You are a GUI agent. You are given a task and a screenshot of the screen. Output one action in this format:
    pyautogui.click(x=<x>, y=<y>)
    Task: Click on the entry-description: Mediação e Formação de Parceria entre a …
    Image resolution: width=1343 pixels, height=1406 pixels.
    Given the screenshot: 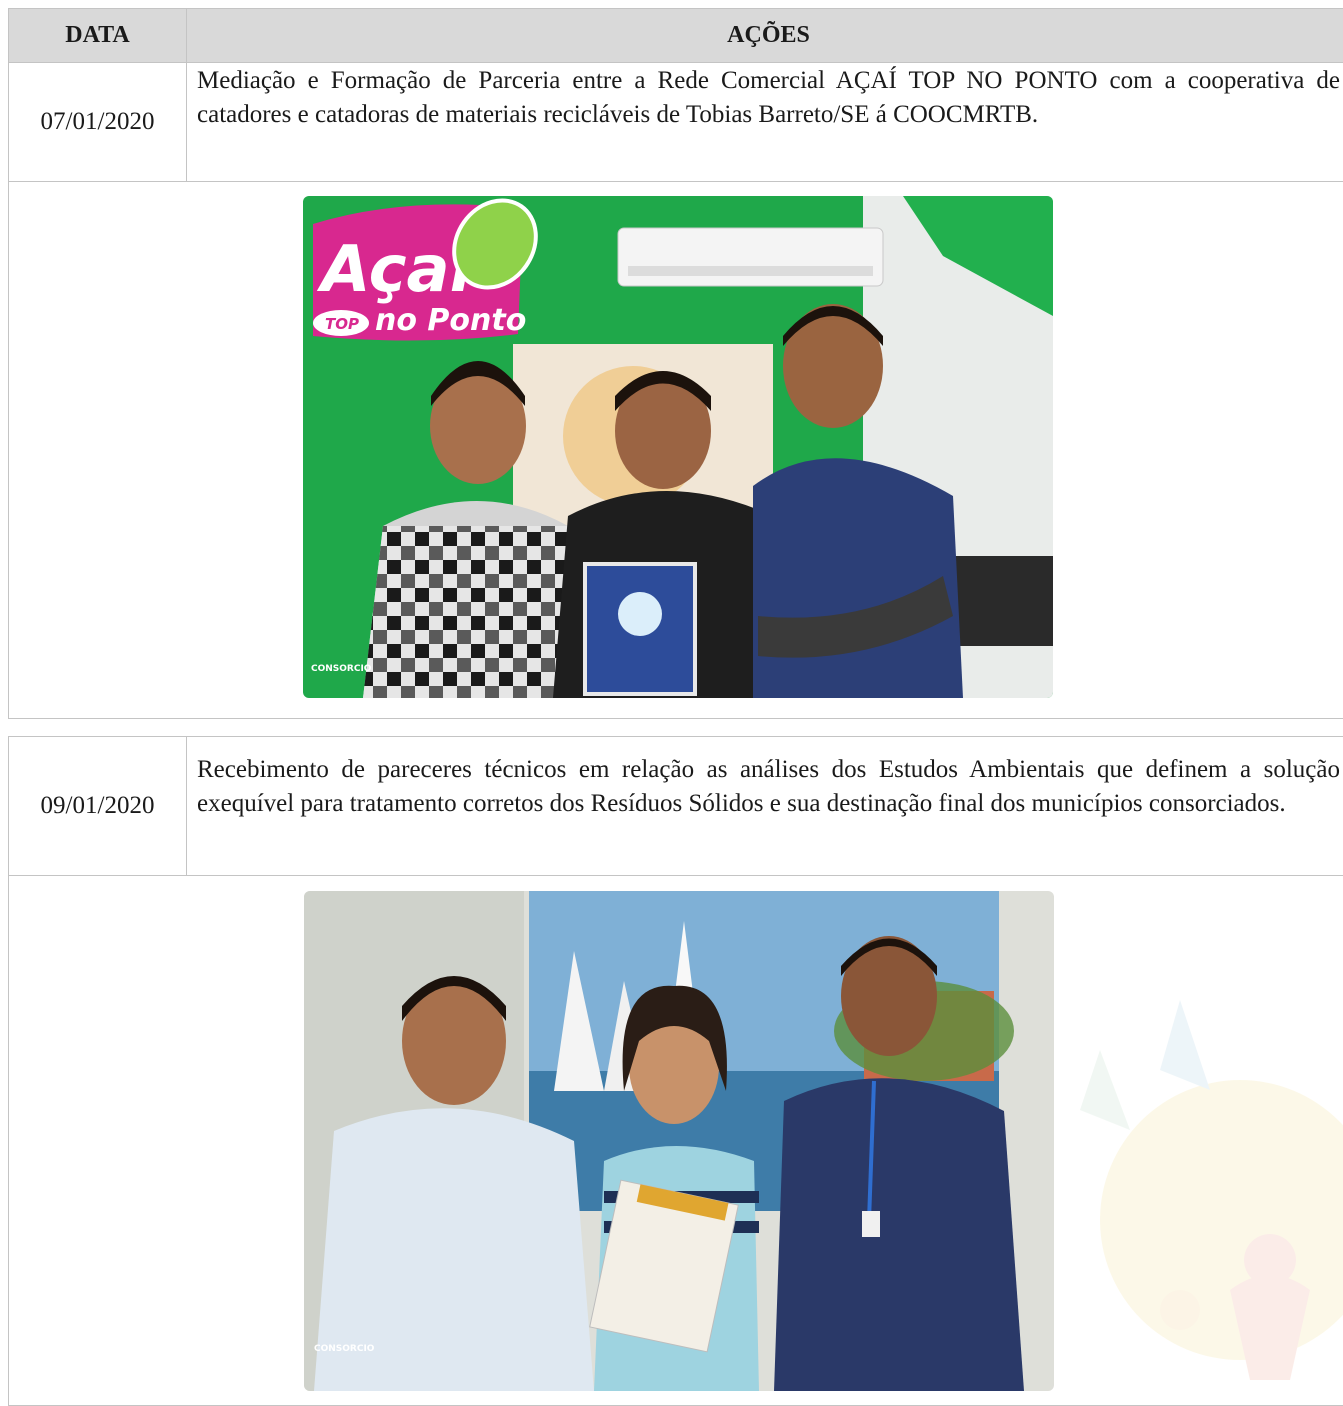 What is the action you would take?
    pyautogui.click(x=765, y=122)
    